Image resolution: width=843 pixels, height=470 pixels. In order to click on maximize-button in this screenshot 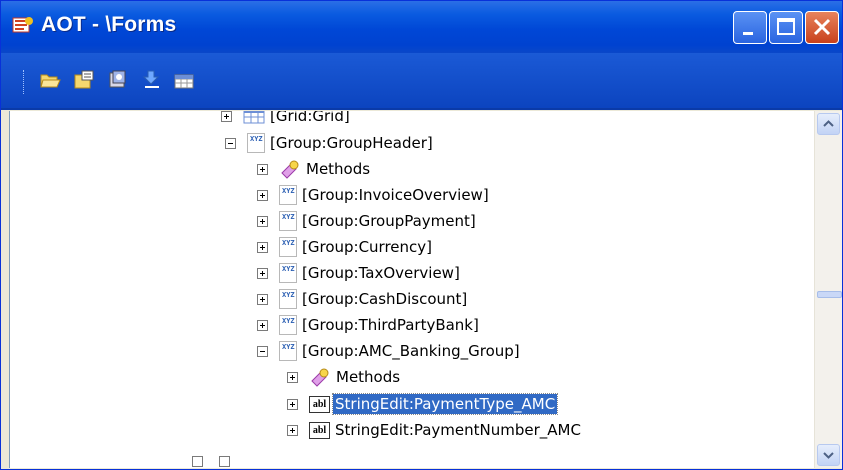, I will do `click(786, 27)`.